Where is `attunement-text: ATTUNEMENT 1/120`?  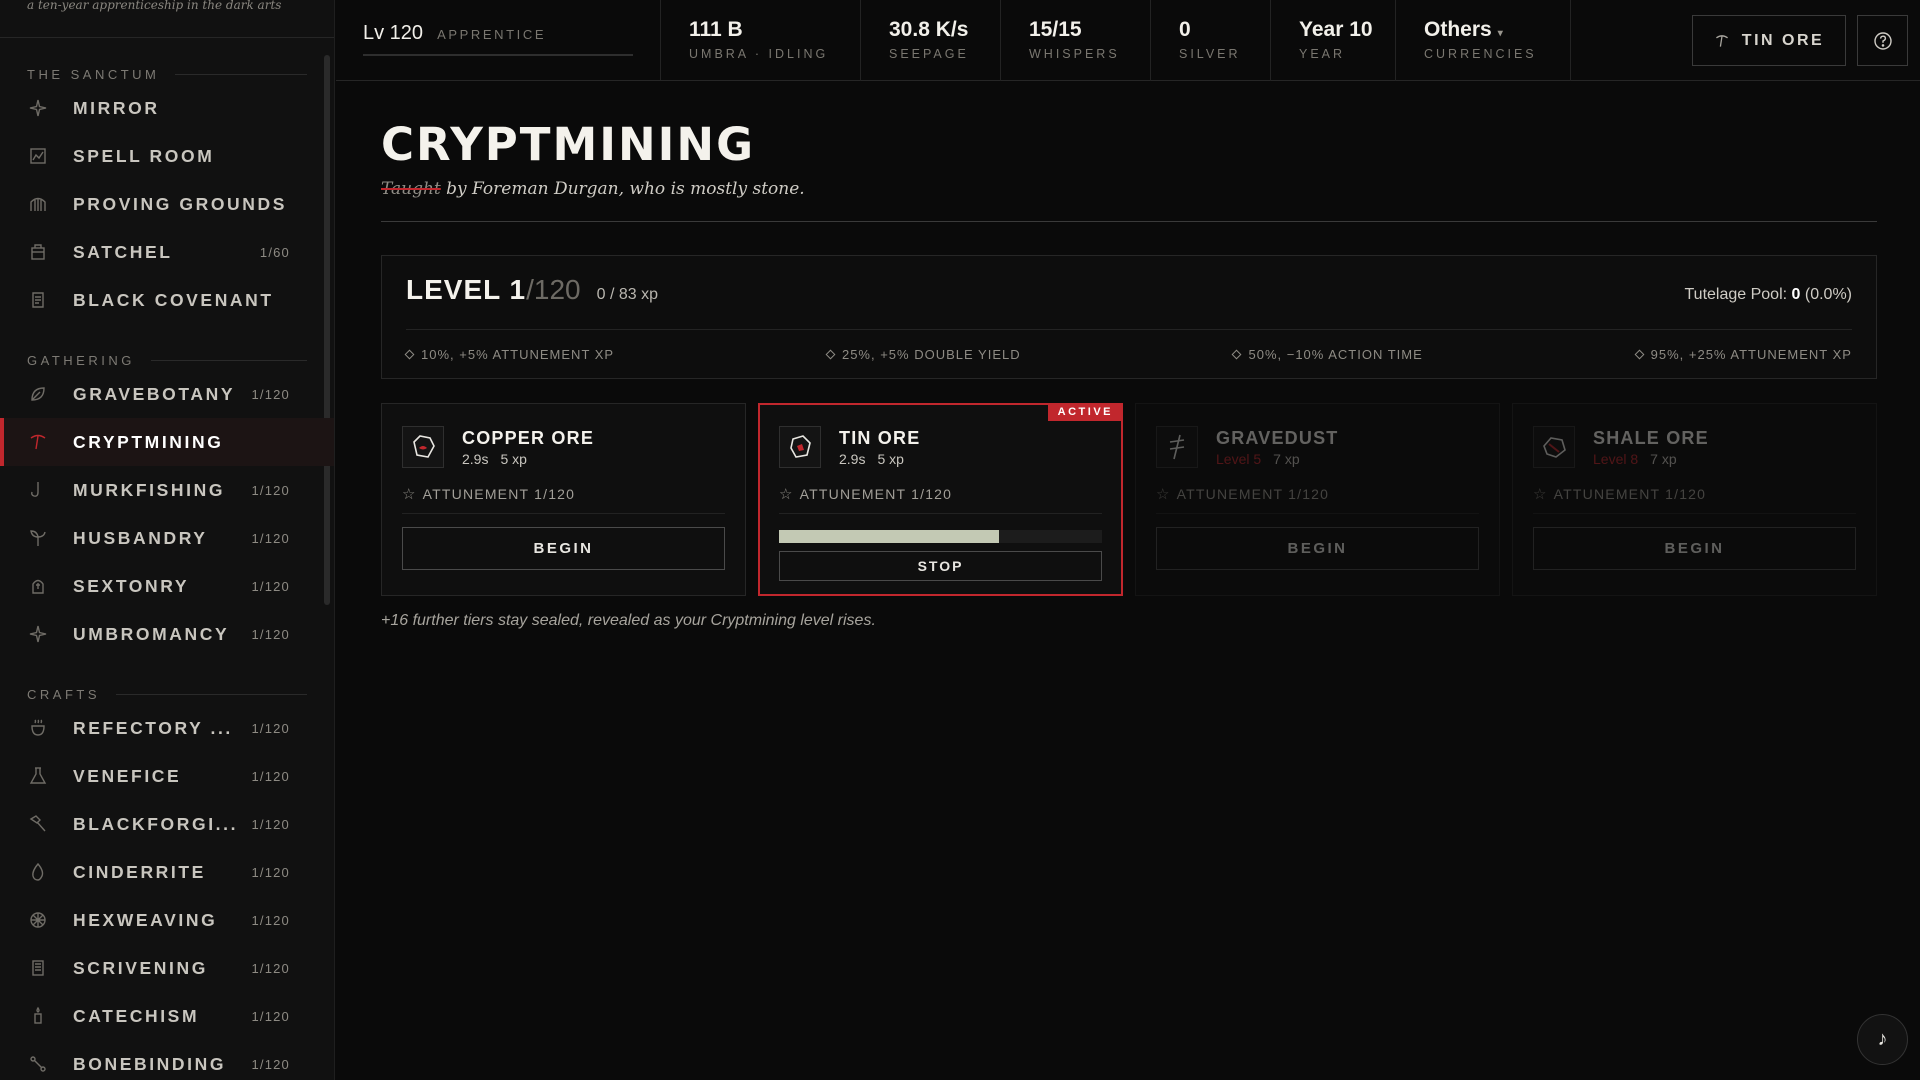
attunement-text: ATTUNEMENT 1/120 is located at coordinates (1630, 493).